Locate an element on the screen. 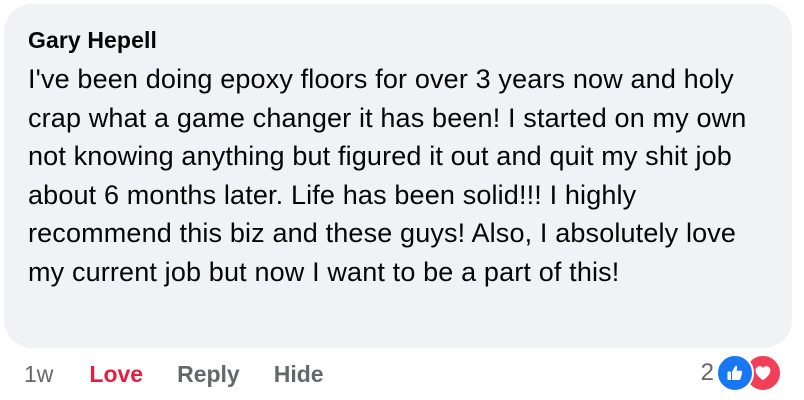 This screenshot has height=400, width=804. reactions-summary: 2 is located at coordinates (741, 373).